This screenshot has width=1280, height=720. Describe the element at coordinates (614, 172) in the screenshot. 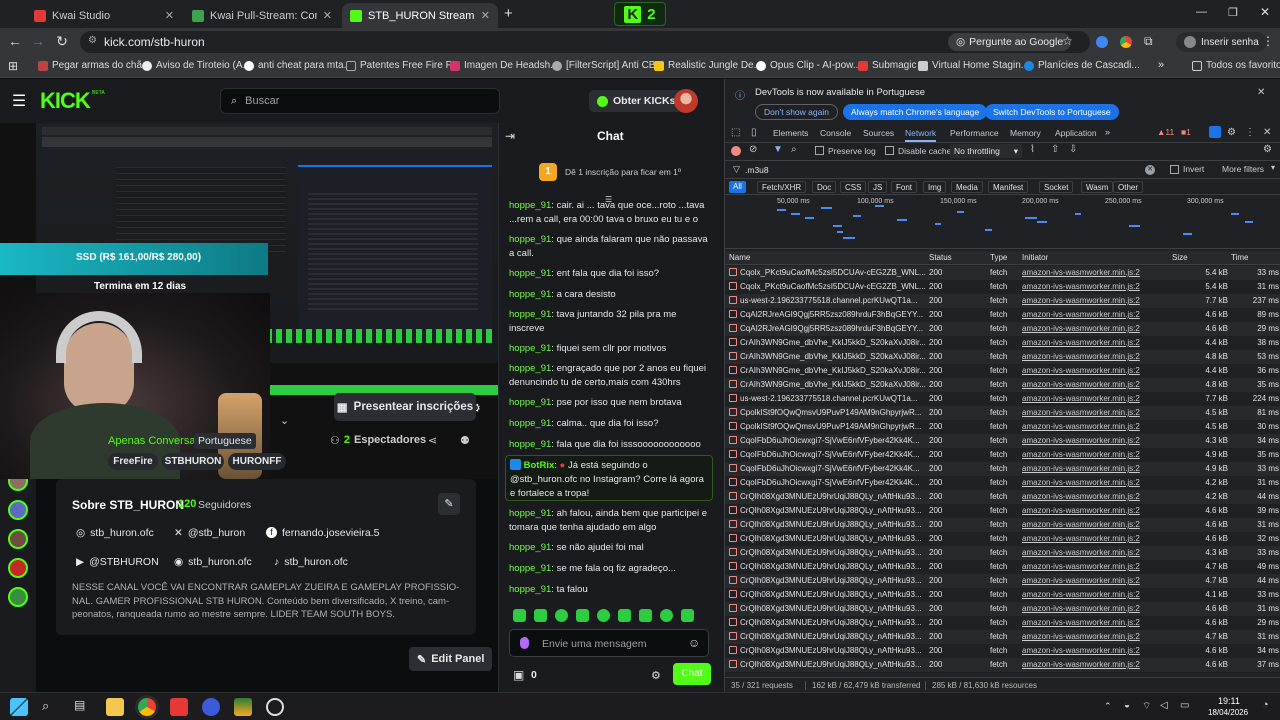

I see `pinned-leaderboard: 1 Dê 1 inscrição para ficar em 1º` at that location.